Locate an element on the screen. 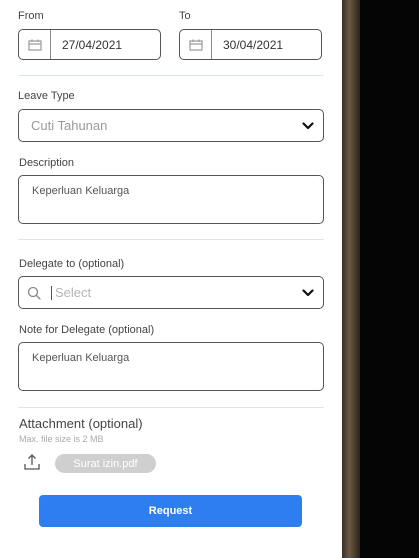 Image resolution: width=419 pixels, height=558 pixels. delegate-label: Delegate to (optional) is located at coordinates (72, 264).